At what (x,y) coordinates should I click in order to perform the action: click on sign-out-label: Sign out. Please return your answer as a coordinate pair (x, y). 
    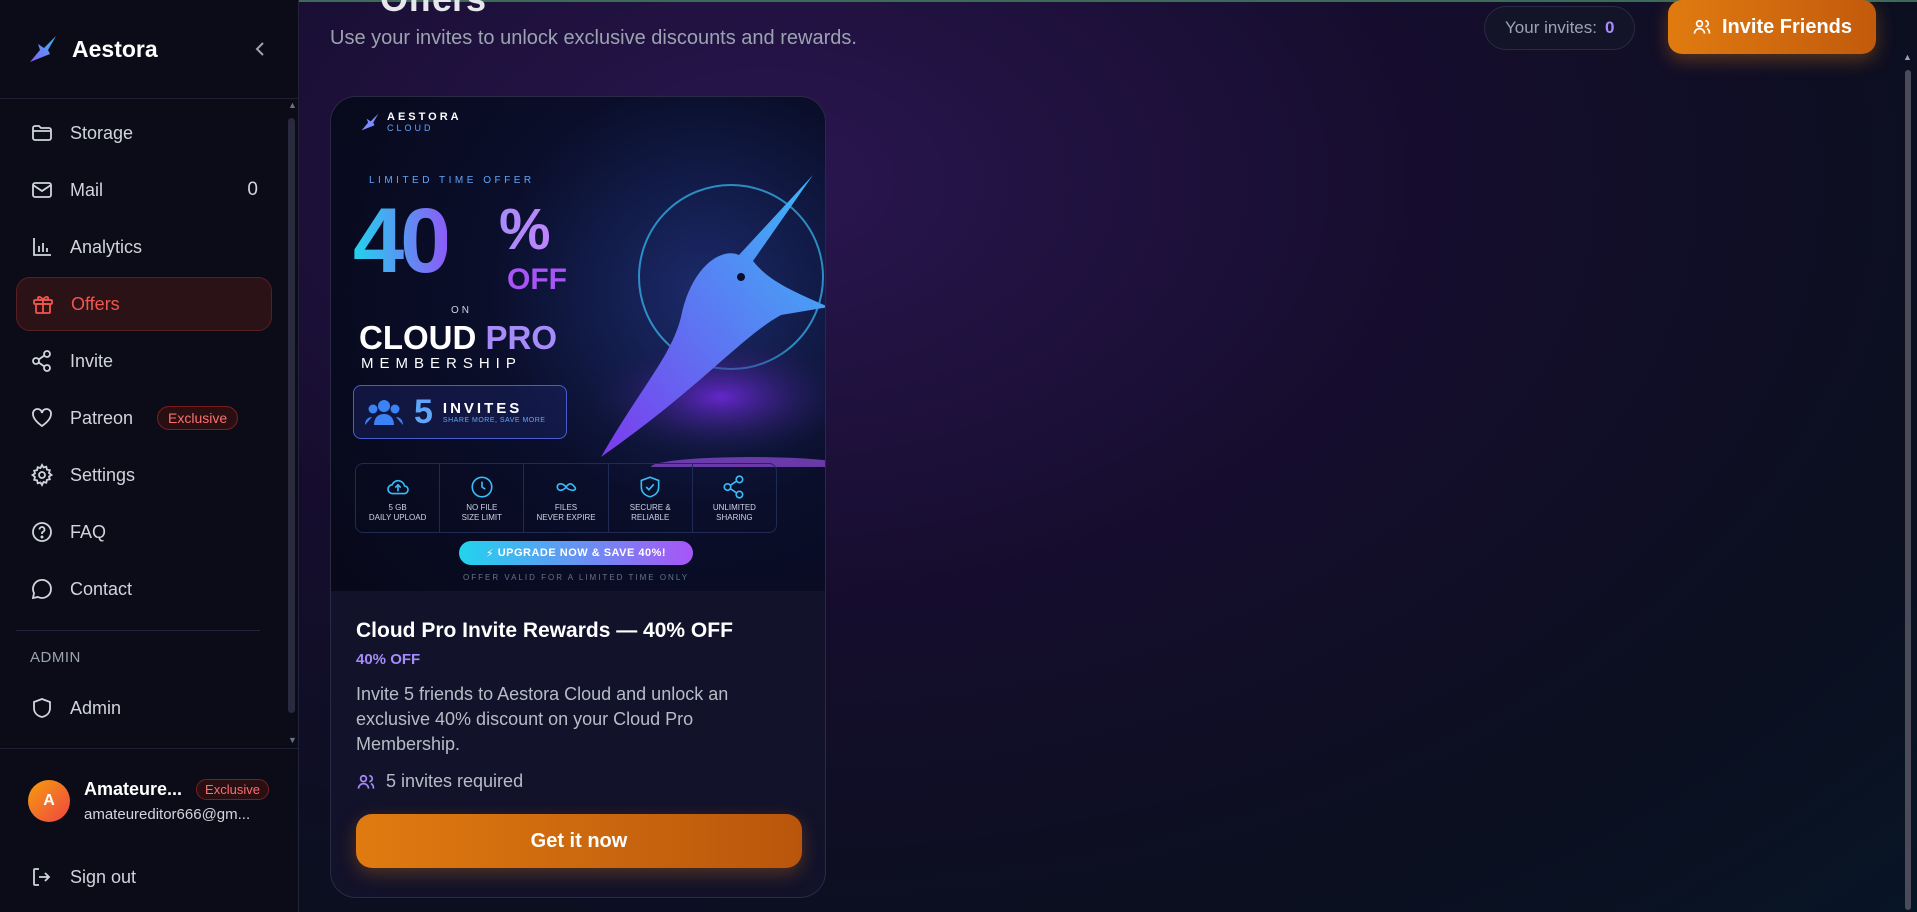
    Looking at the image, I should click on (103, 876).